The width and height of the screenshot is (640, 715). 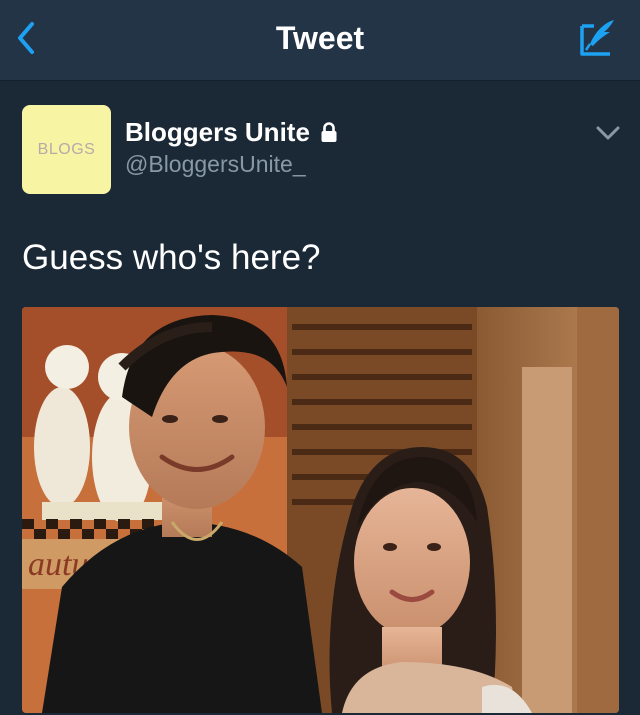 I want to click on lock-icon, so click(x=329, y=131).